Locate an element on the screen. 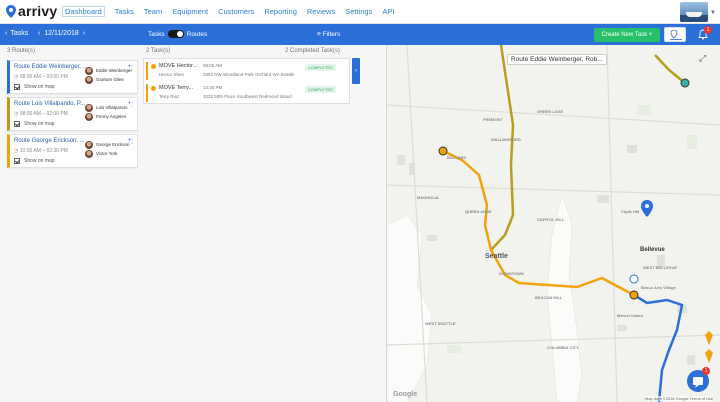  nav-team: Team is located at coordinates (153, 12).